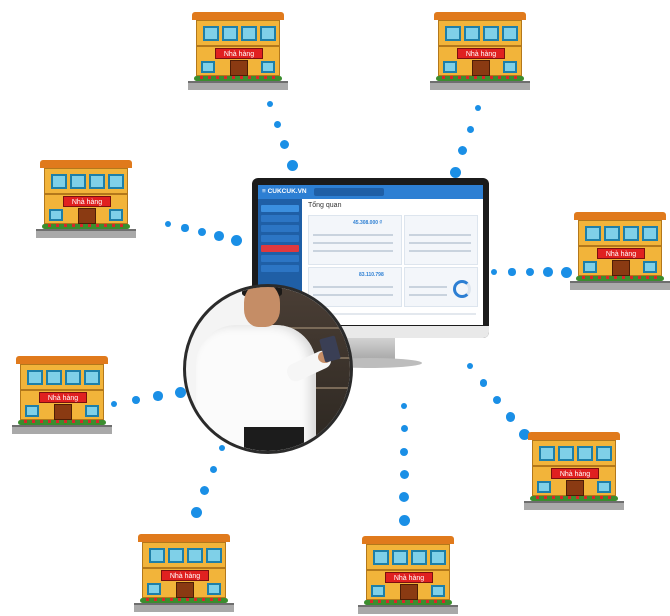 The image size is (670, 616). What do you see at coordinates (367, 223) in the screenshot?
I see `revenue-value: 45.308.000 ₫` at bounding box center [367, 223].